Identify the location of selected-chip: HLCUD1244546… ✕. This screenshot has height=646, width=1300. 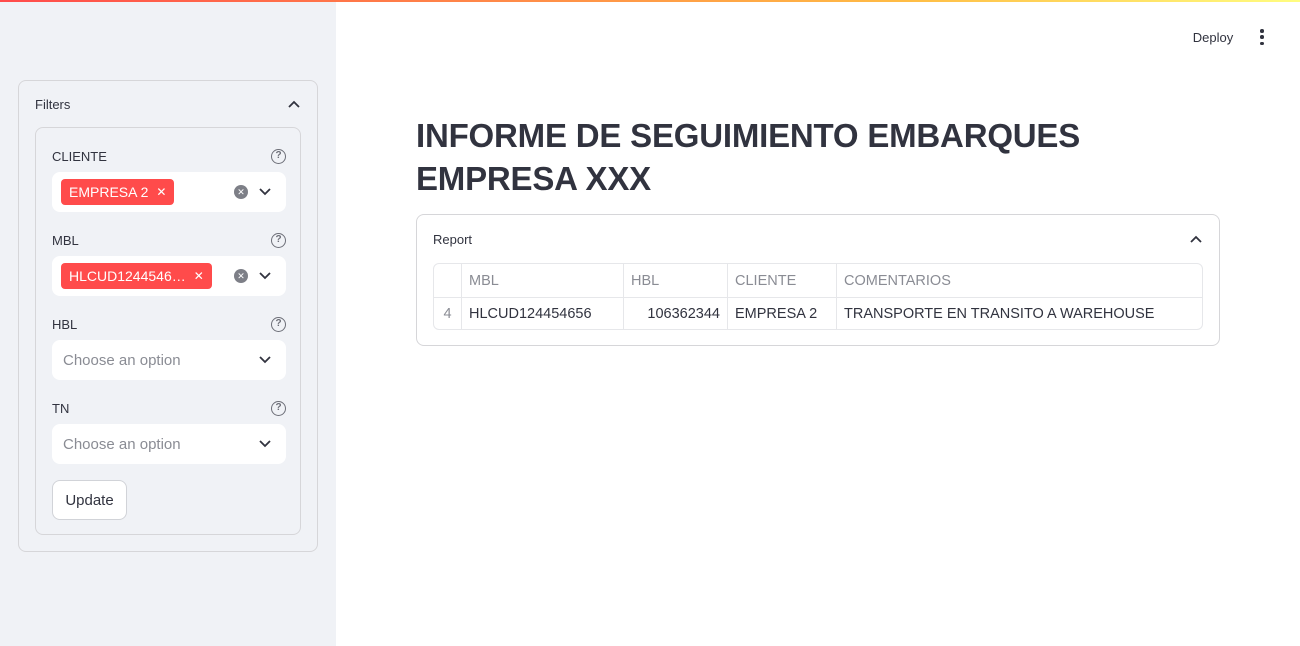
(136, 276).